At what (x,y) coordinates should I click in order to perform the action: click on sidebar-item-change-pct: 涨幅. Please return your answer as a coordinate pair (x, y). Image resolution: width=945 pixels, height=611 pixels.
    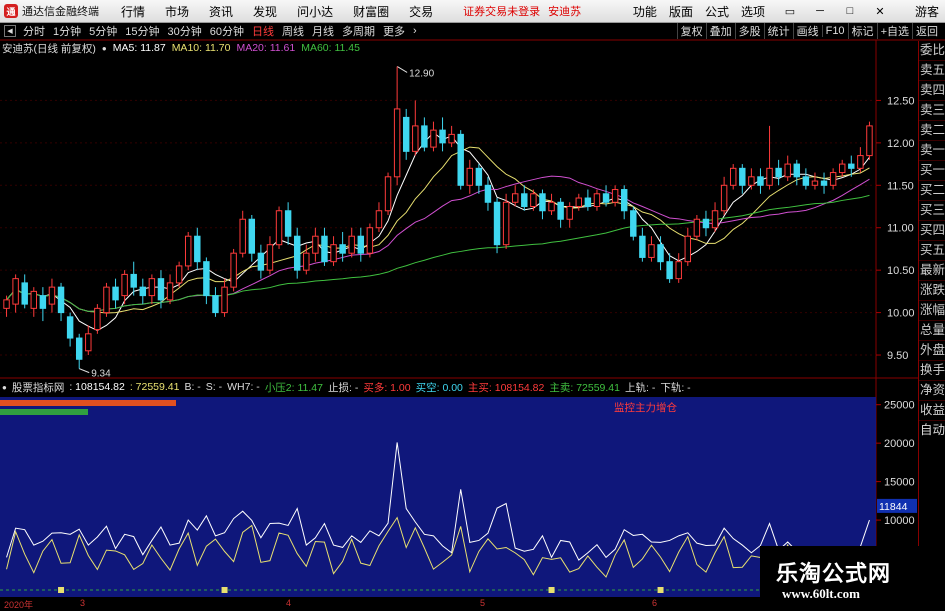
    Looking at the image, I should click on (932, 311).